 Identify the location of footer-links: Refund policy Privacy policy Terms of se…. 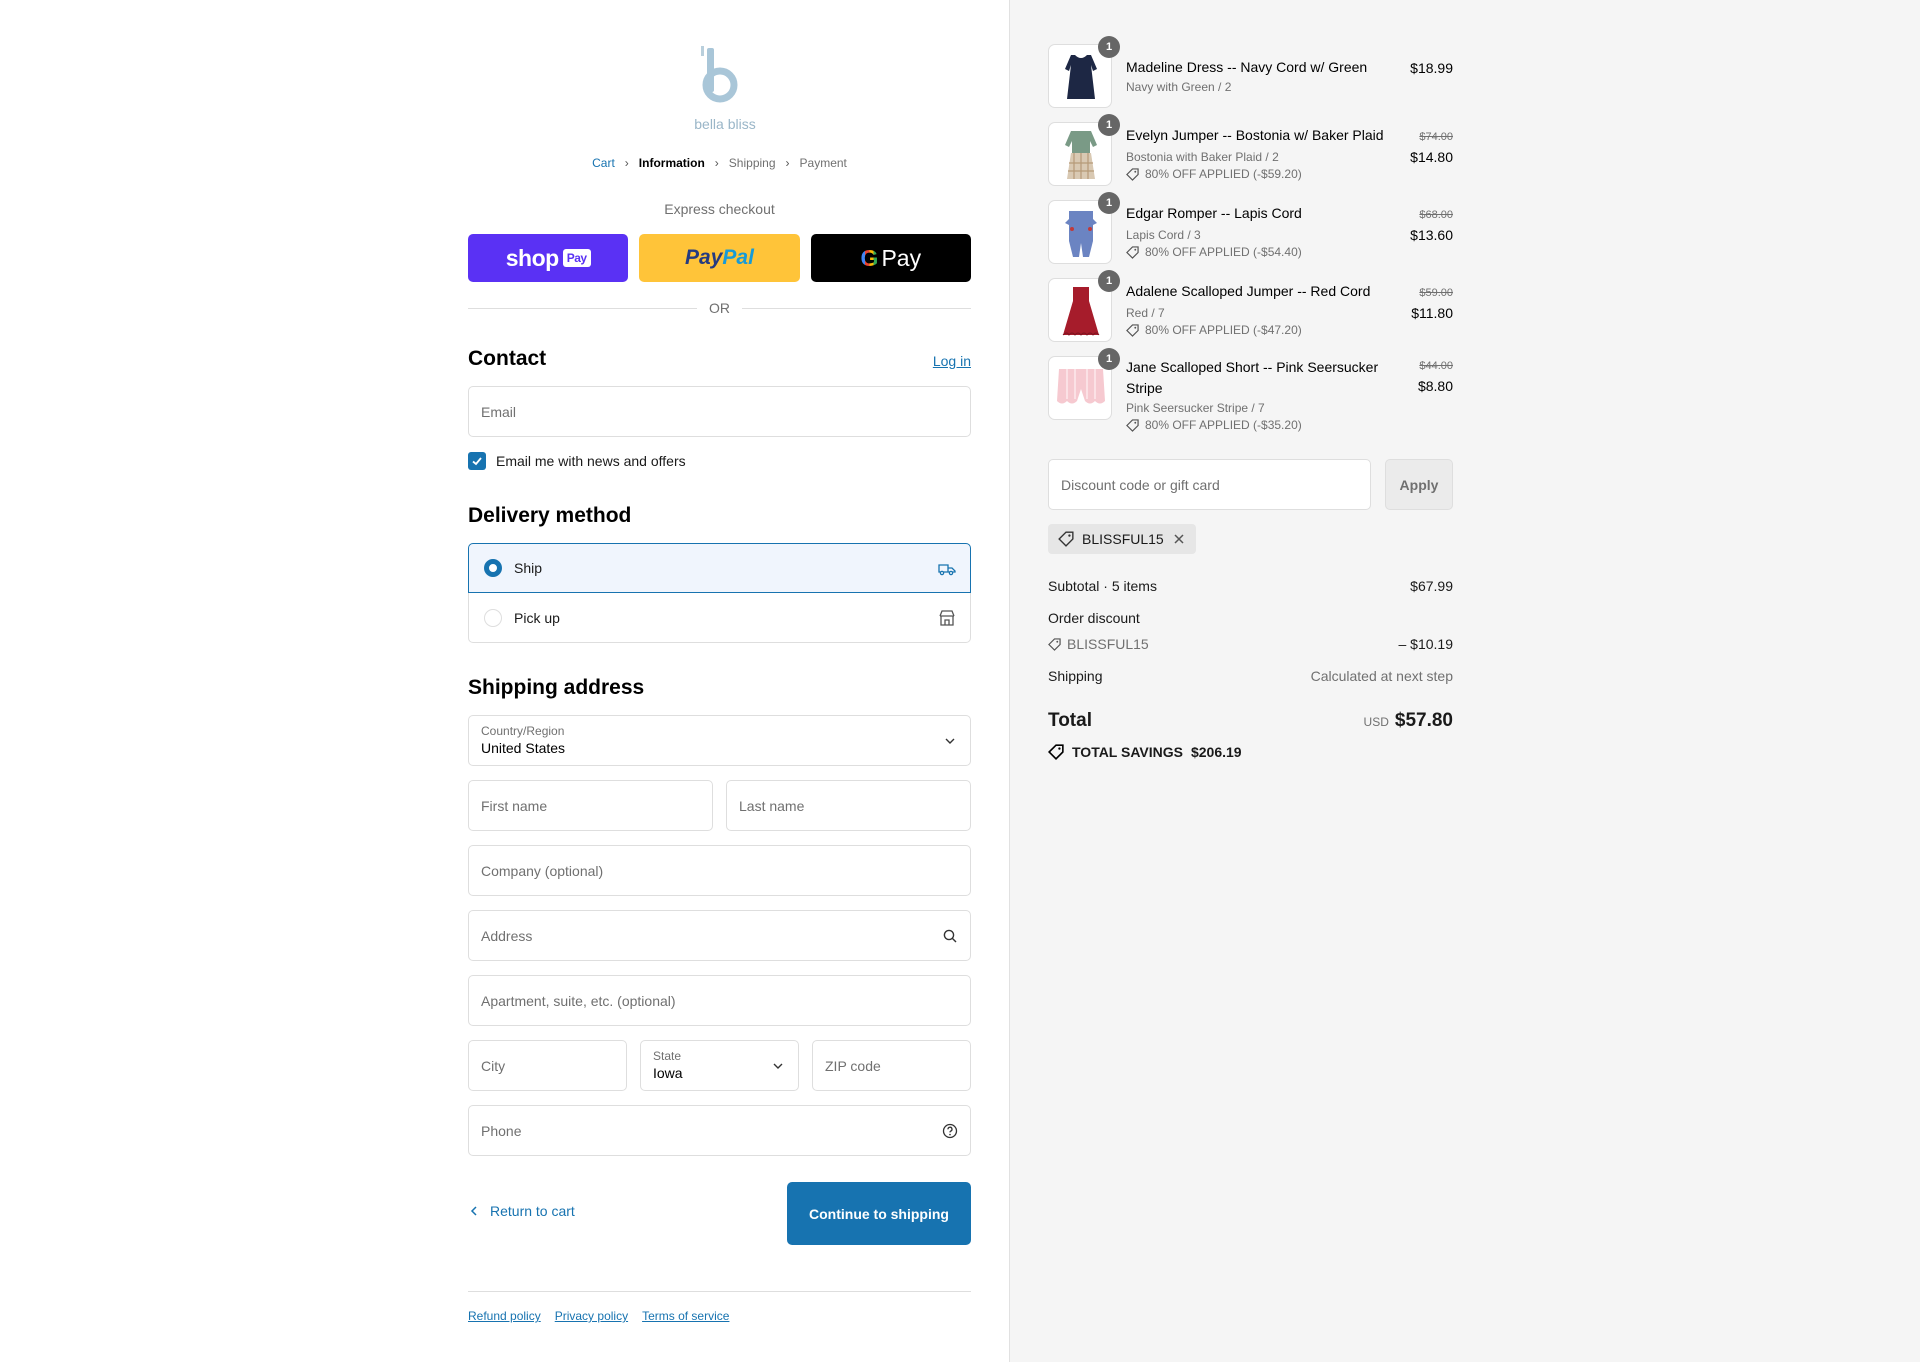
(598, 1316).